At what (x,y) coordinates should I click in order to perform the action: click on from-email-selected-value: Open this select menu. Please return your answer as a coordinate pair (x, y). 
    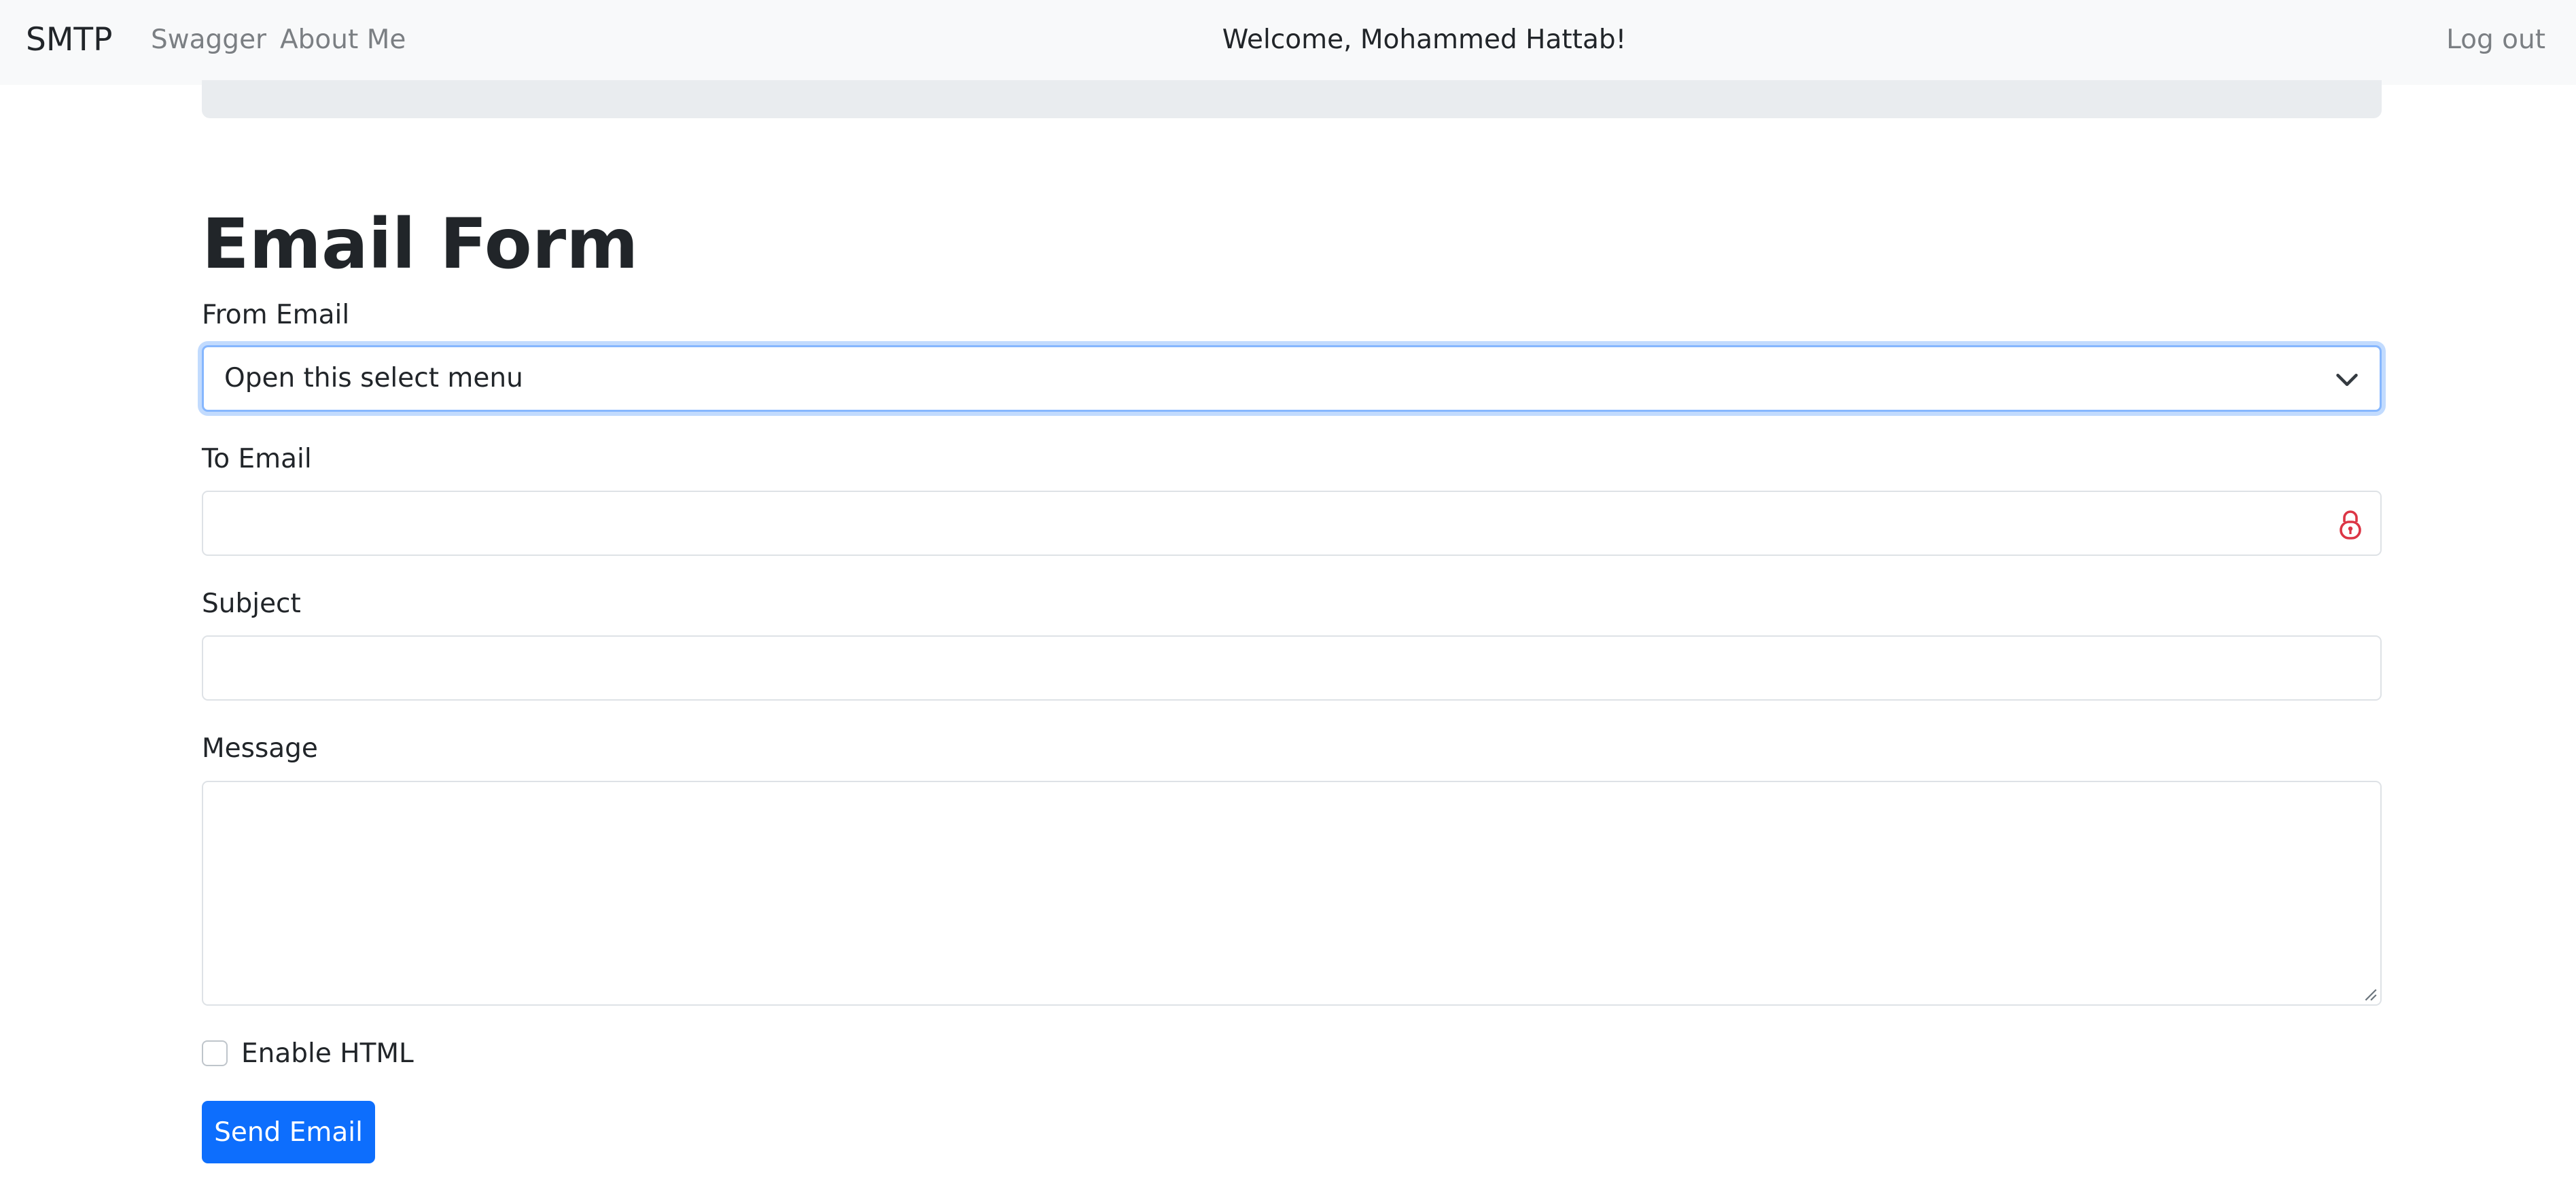
    Looking at the image, I should click on (373, 378).